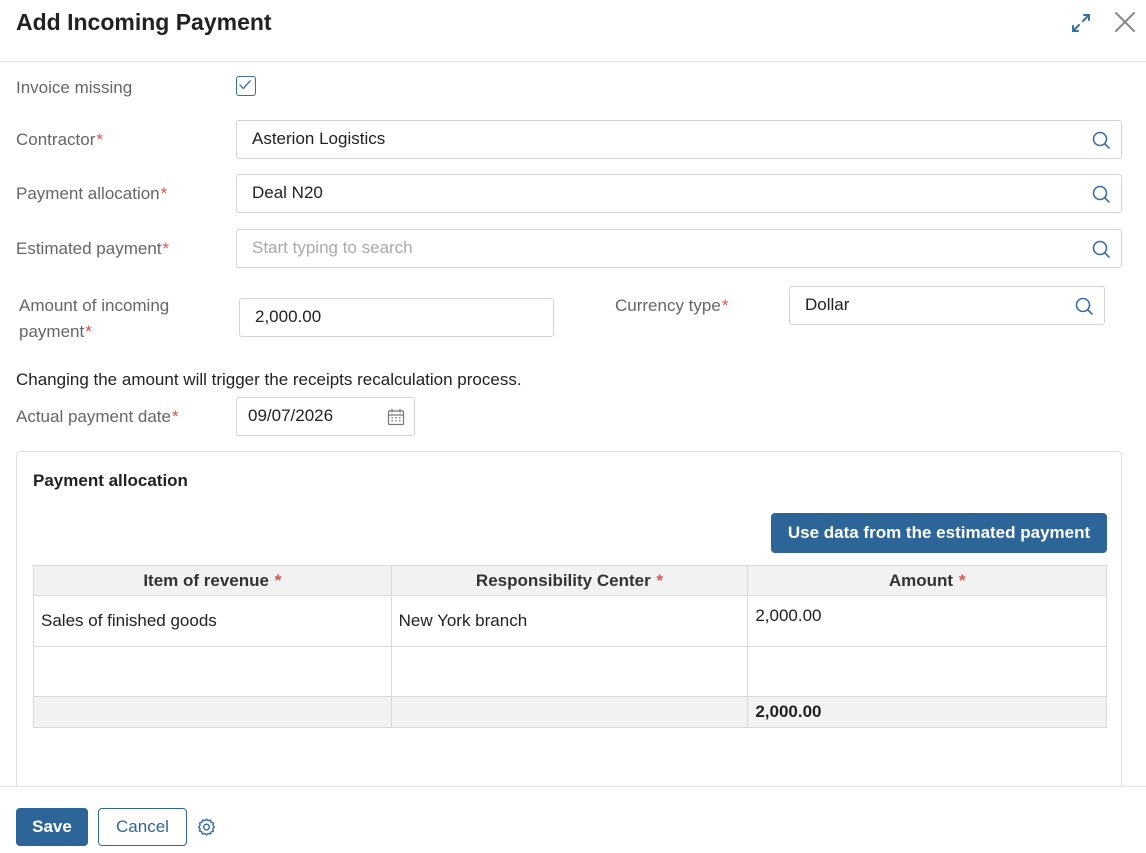  What do you see at coordinates (94, 332) in the screenshot?
I see `amount-label-line2: payment*` at bounding box center [94, 332].